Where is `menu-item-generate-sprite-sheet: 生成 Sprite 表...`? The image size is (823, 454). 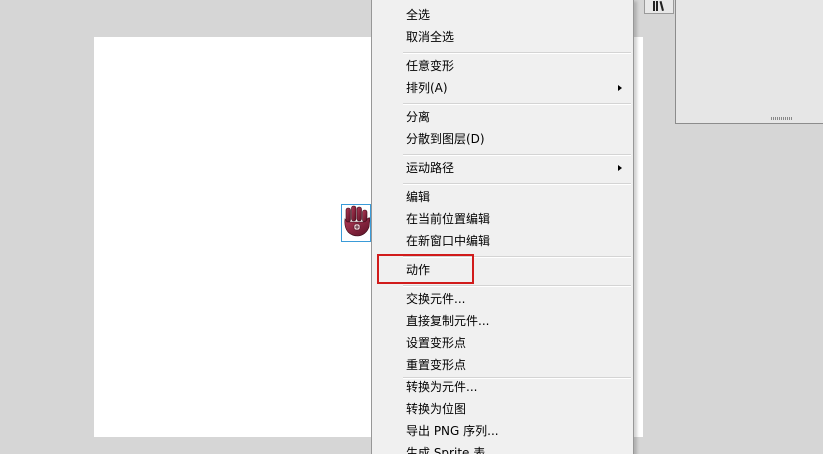 menu-item-generate-sprite-sheet: 生成 Sprite 表... is located at coordinates (502, 448).